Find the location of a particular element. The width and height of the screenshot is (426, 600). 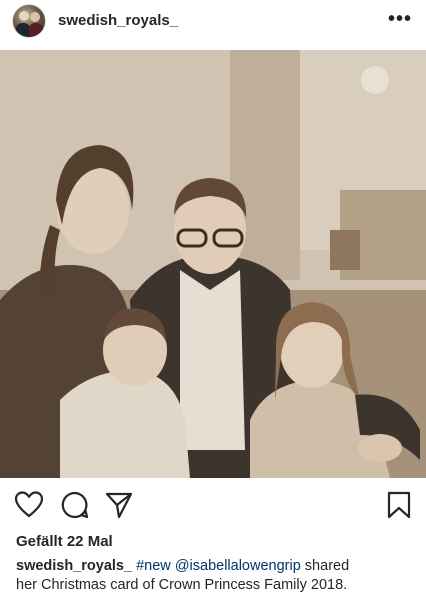

caption-text-tail: shared is located at coordinates (325, 566).